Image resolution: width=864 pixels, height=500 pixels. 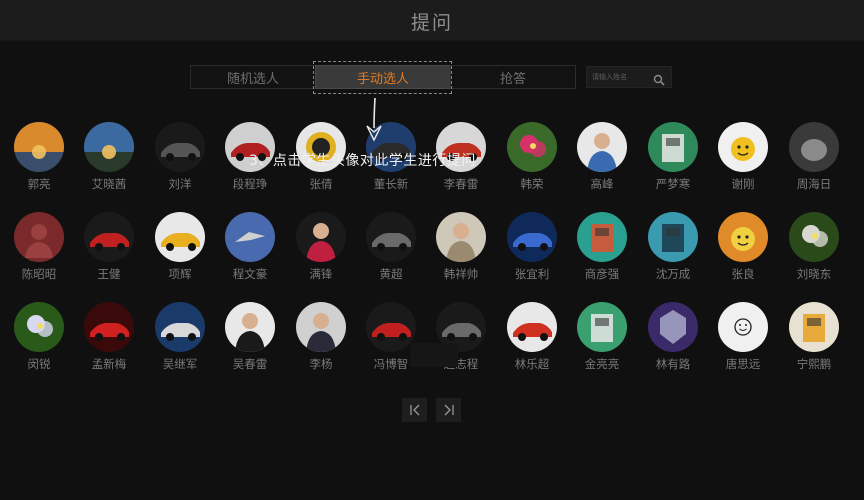 I want to click on prev-page-icon, so click(x=414, y=410).